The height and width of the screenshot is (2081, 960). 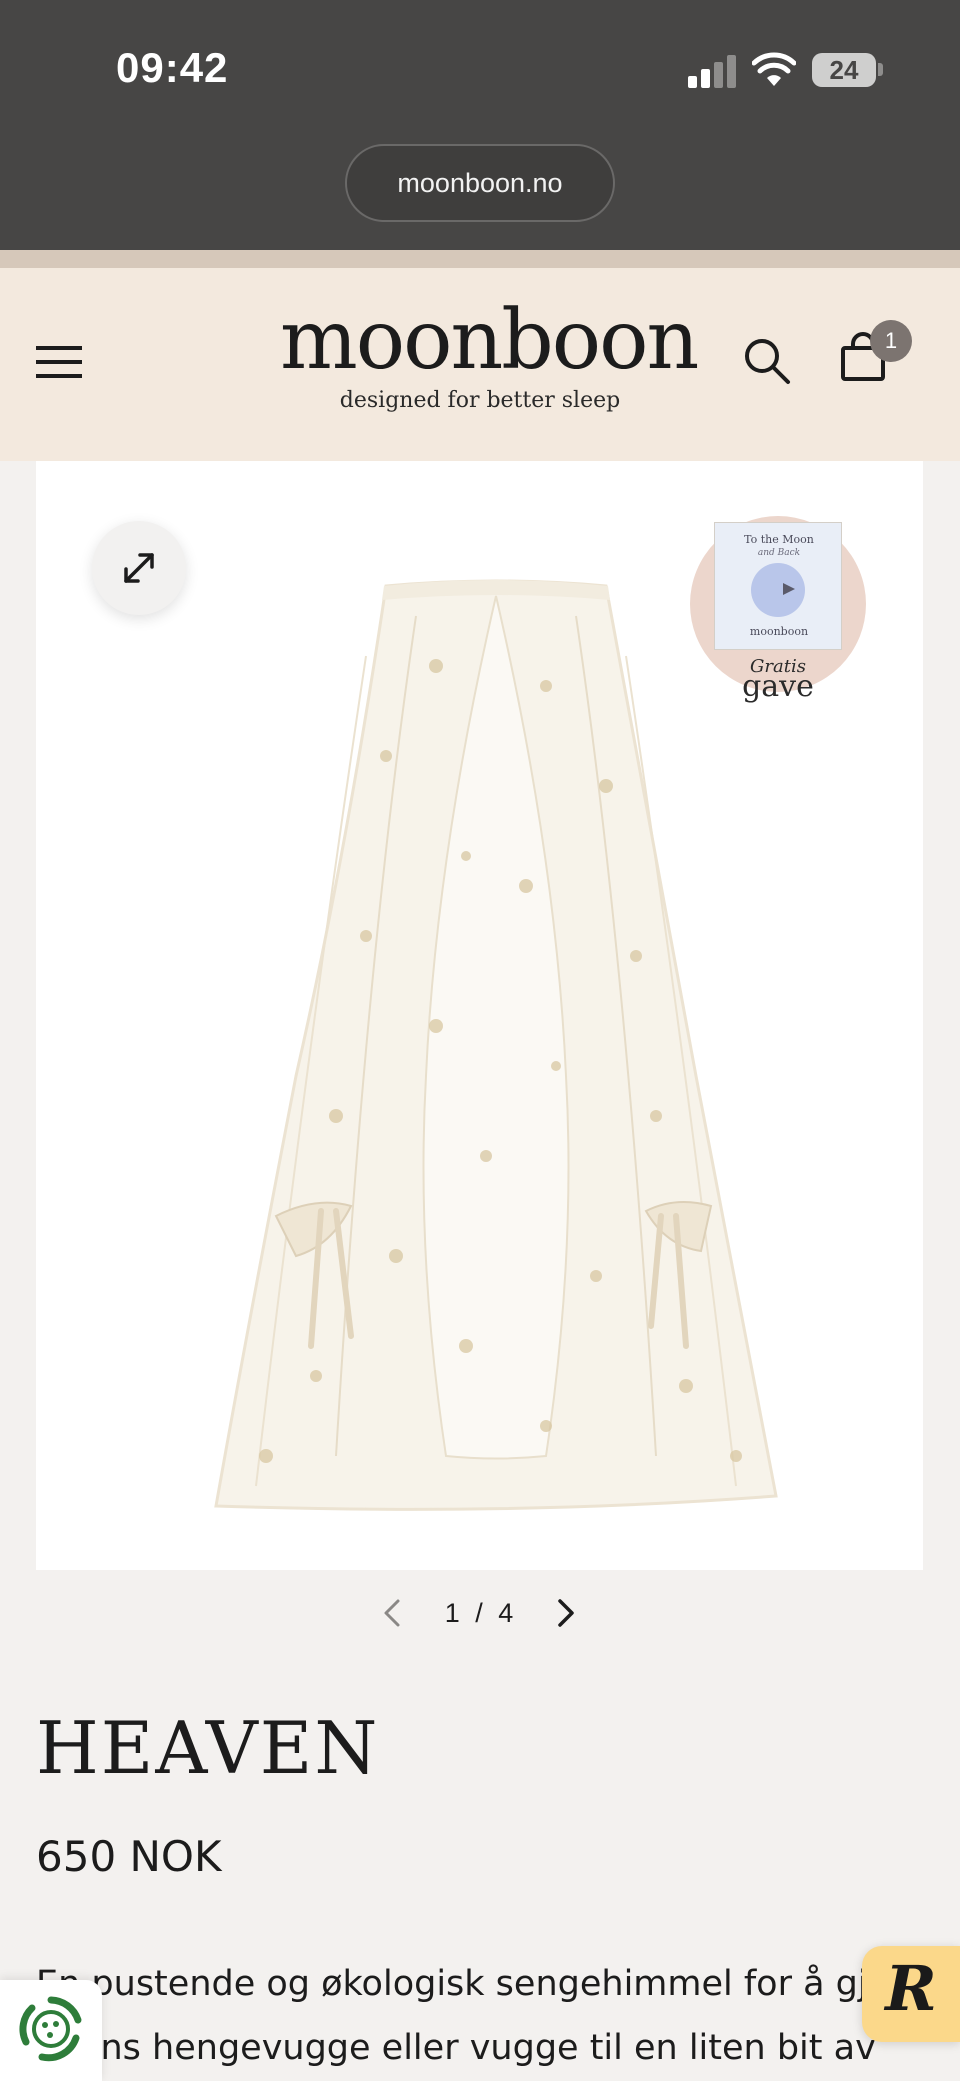 I want to click on moon-icon, so click(x=778, y=590).